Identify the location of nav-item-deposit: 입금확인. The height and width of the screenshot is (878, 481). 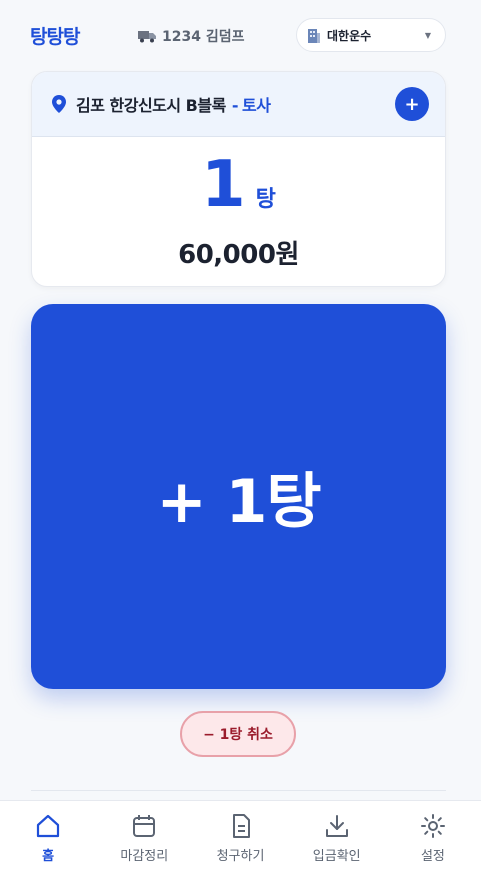
(337, 839).